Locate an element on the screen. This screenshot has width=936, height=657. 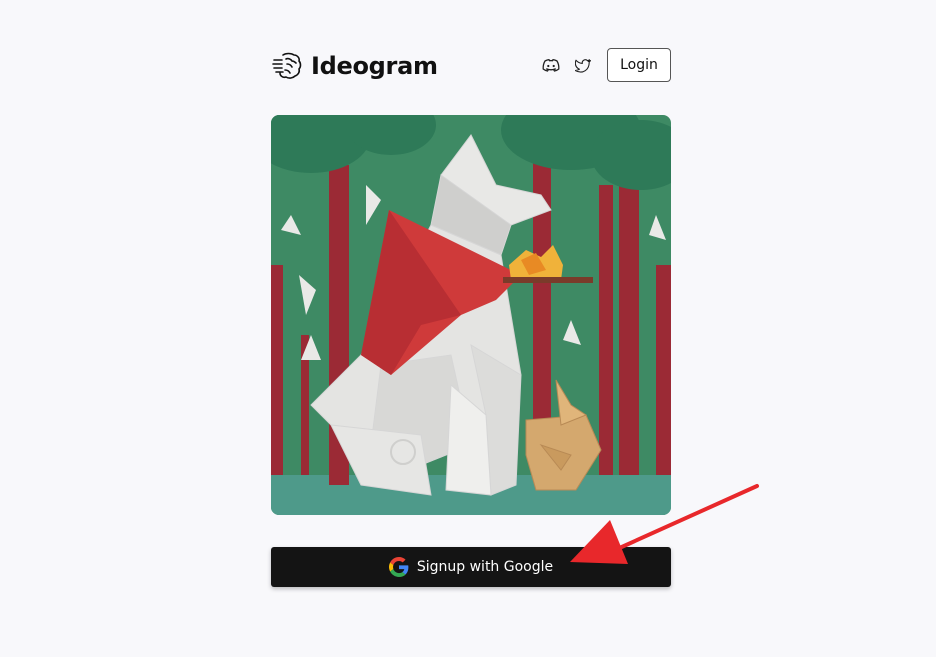
google-icon is located at coordinates (398, 567).